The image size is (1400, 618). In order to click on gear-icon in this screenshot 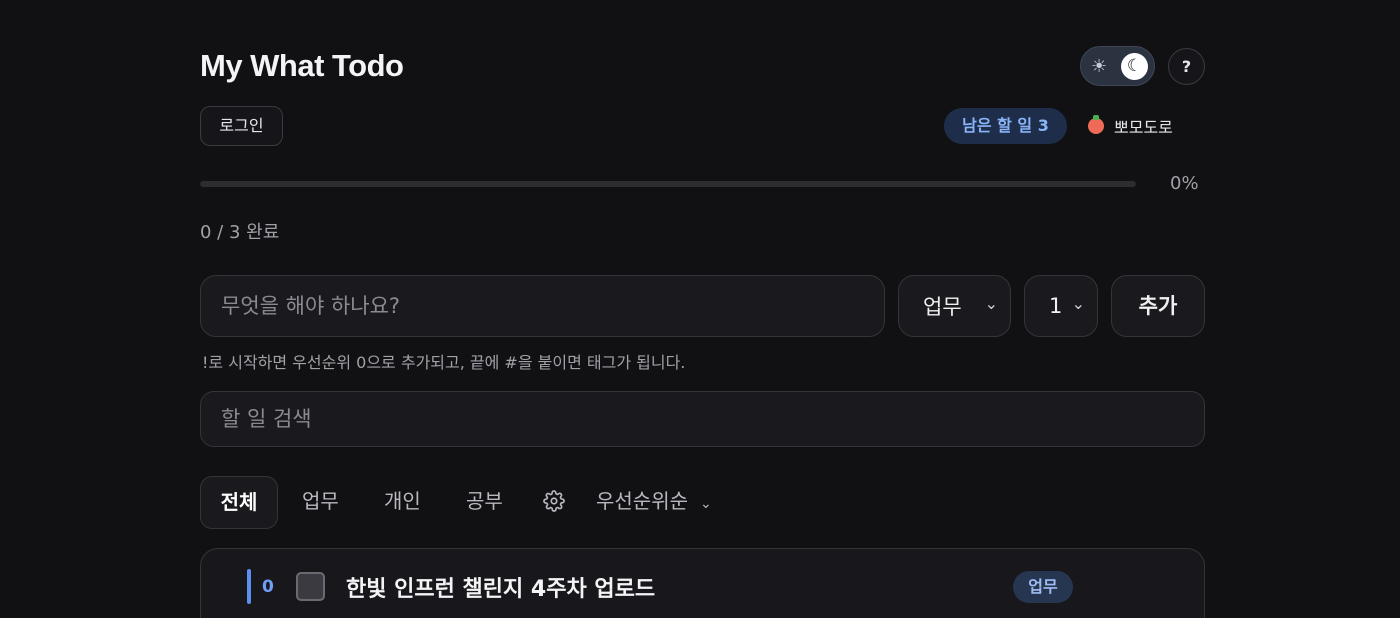, I will do `click(554, 501)`.